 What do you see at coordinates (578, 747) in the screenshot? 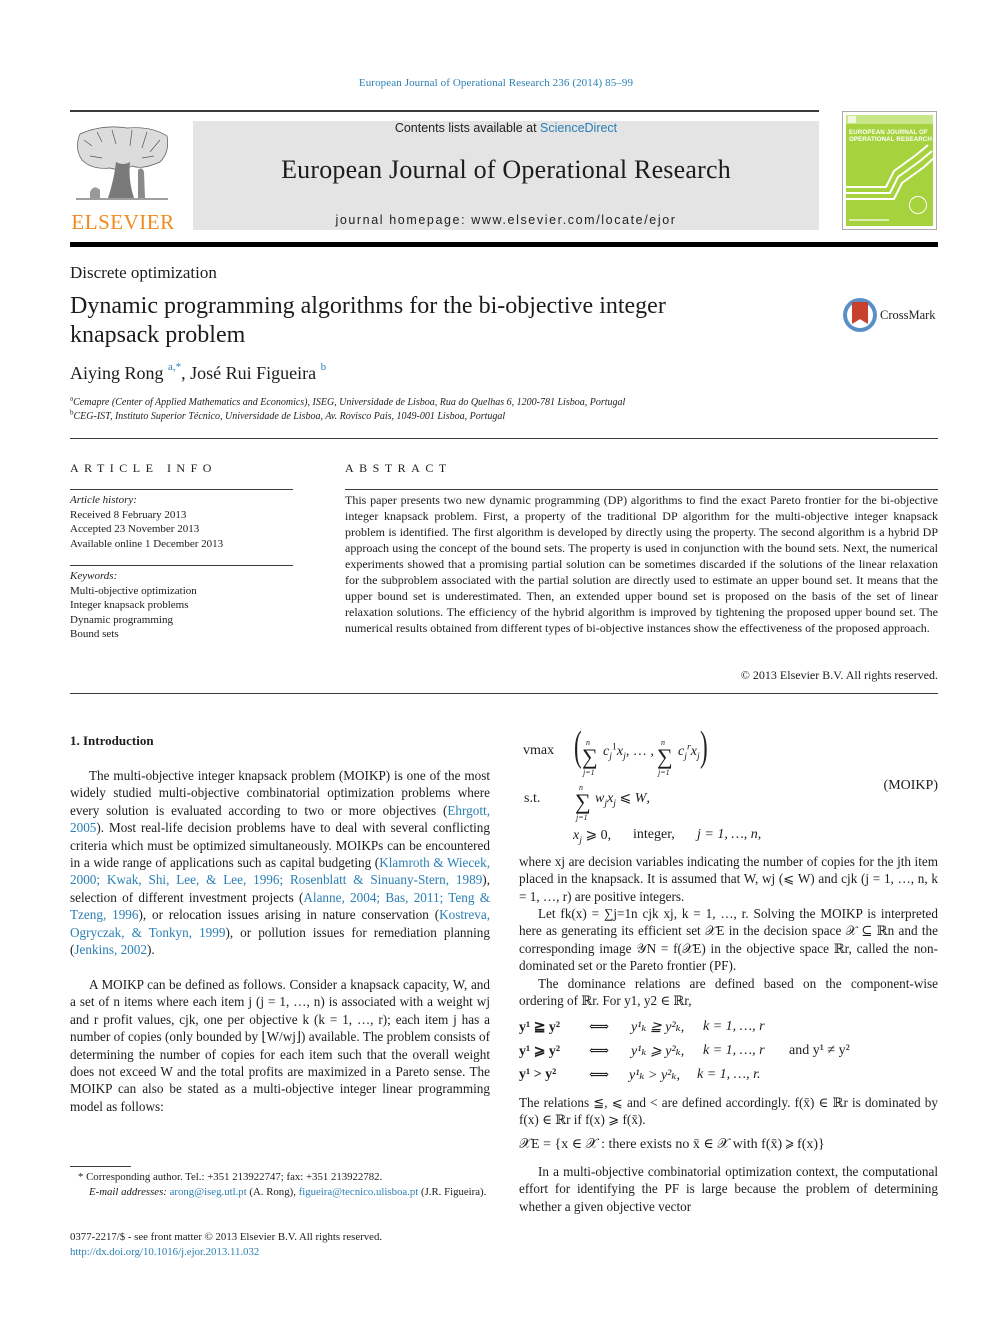
I see `left-paren: (` at bounding box center [578, 747].